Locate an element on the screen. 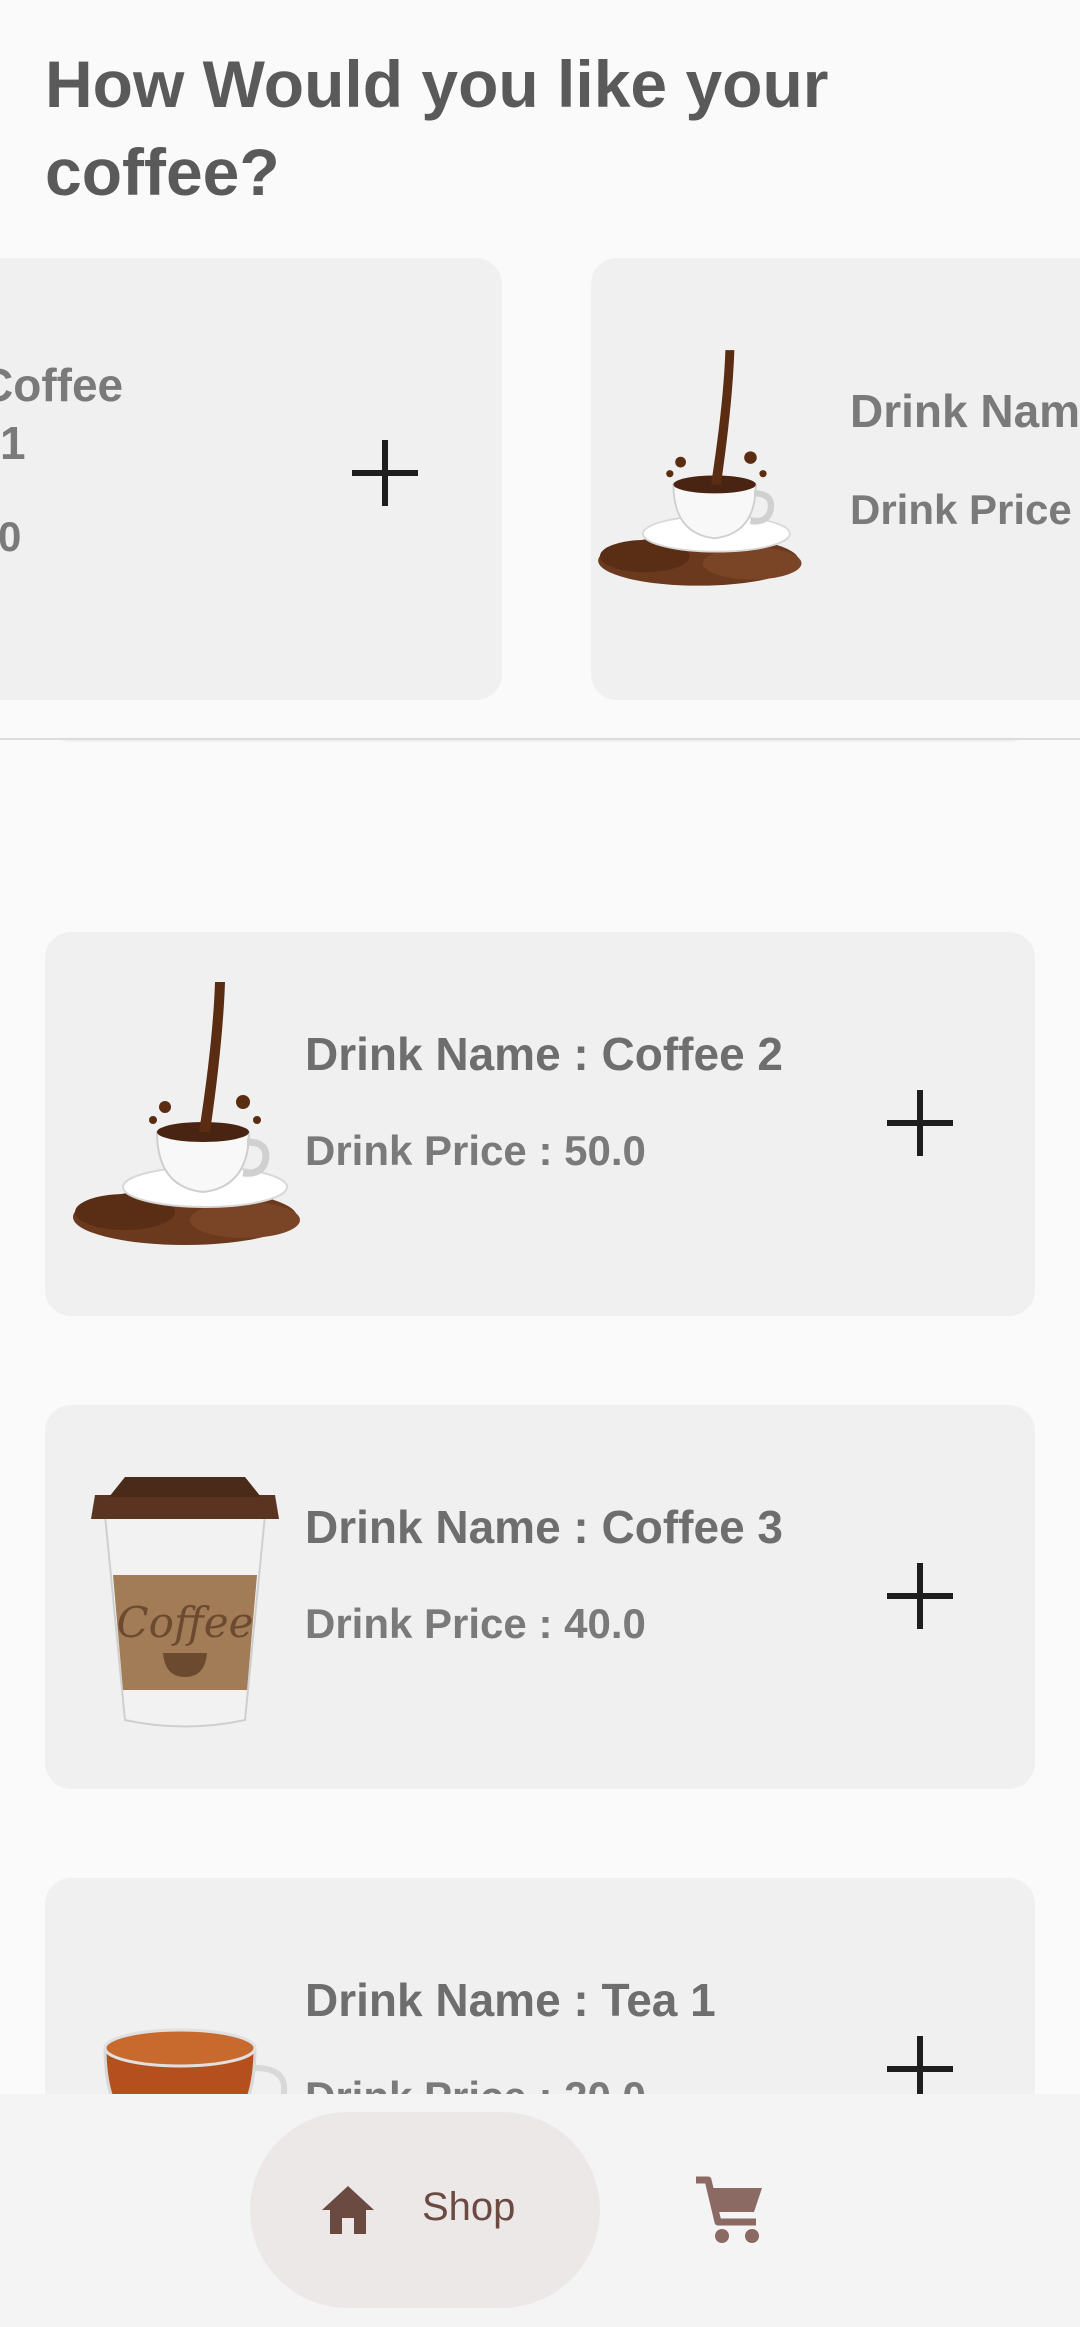  carousel-card-left: Coffee 1 0 is located at coordinates (251, 479).